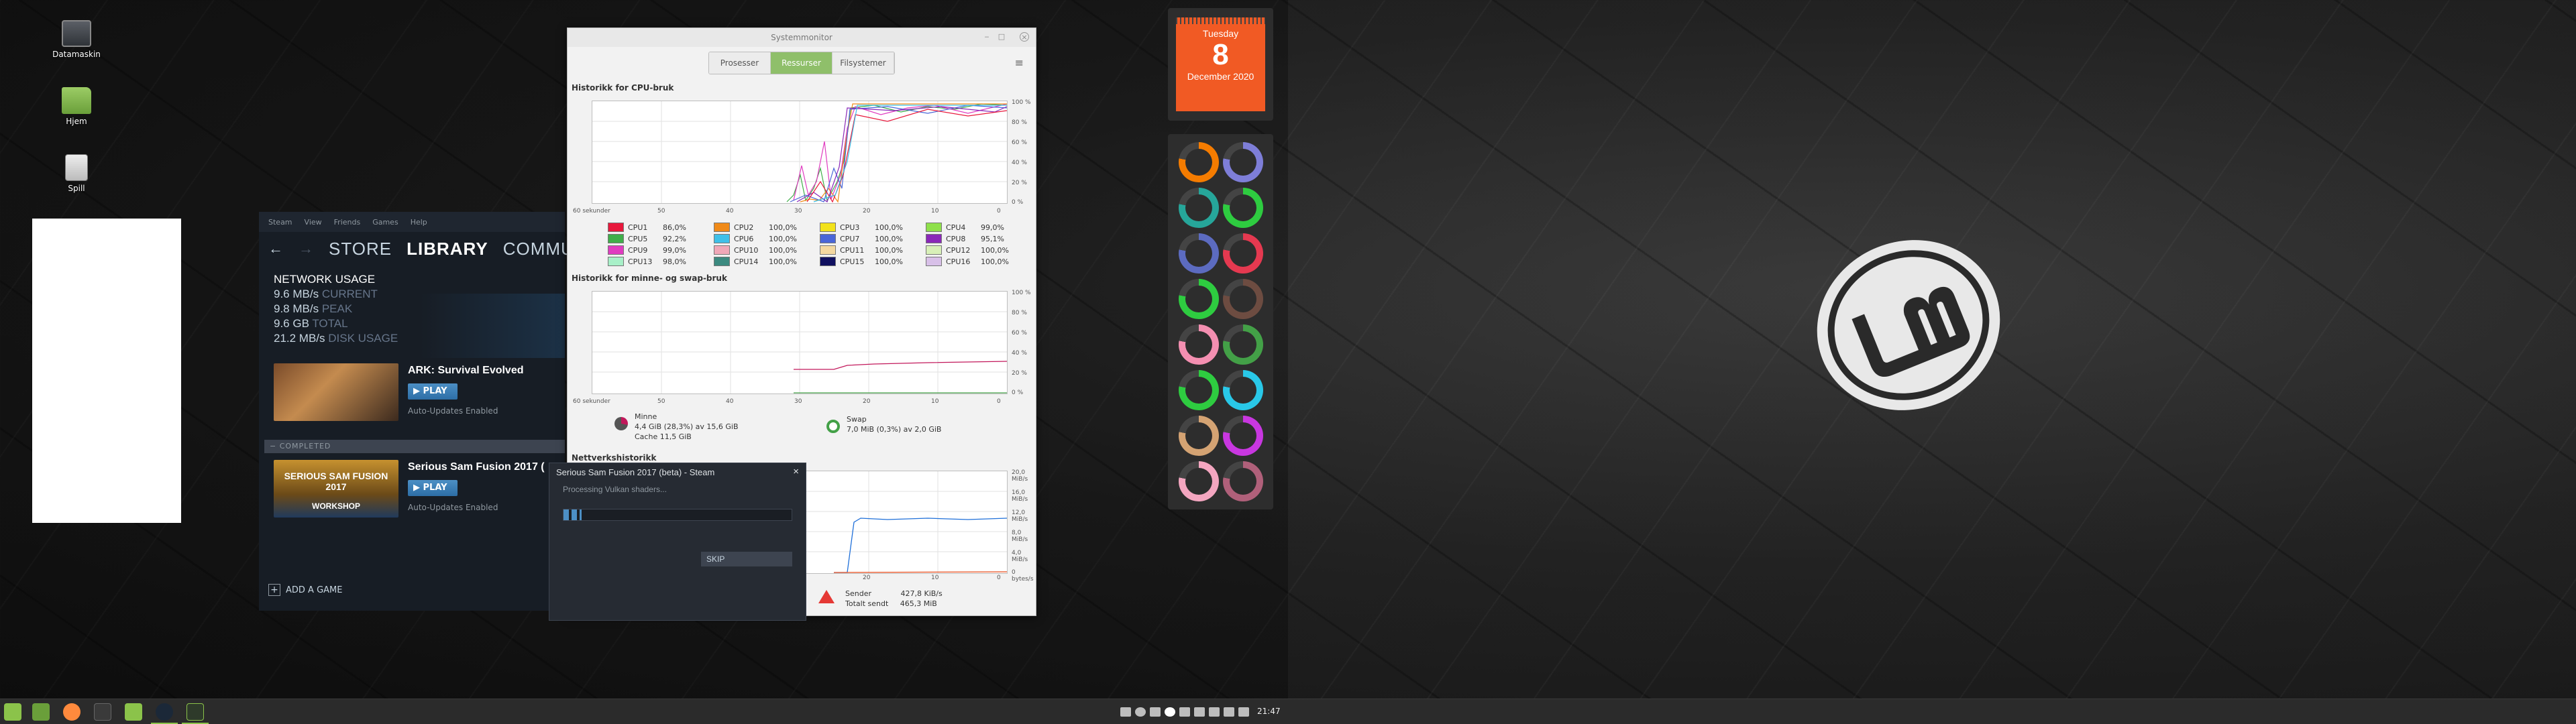 The width and height of the screenshot is (2576, 724). What do you see at coordinates (674, 261) in the screenshot?
I see `cpu-value: 98,0%` at bounding box center [674, 261].